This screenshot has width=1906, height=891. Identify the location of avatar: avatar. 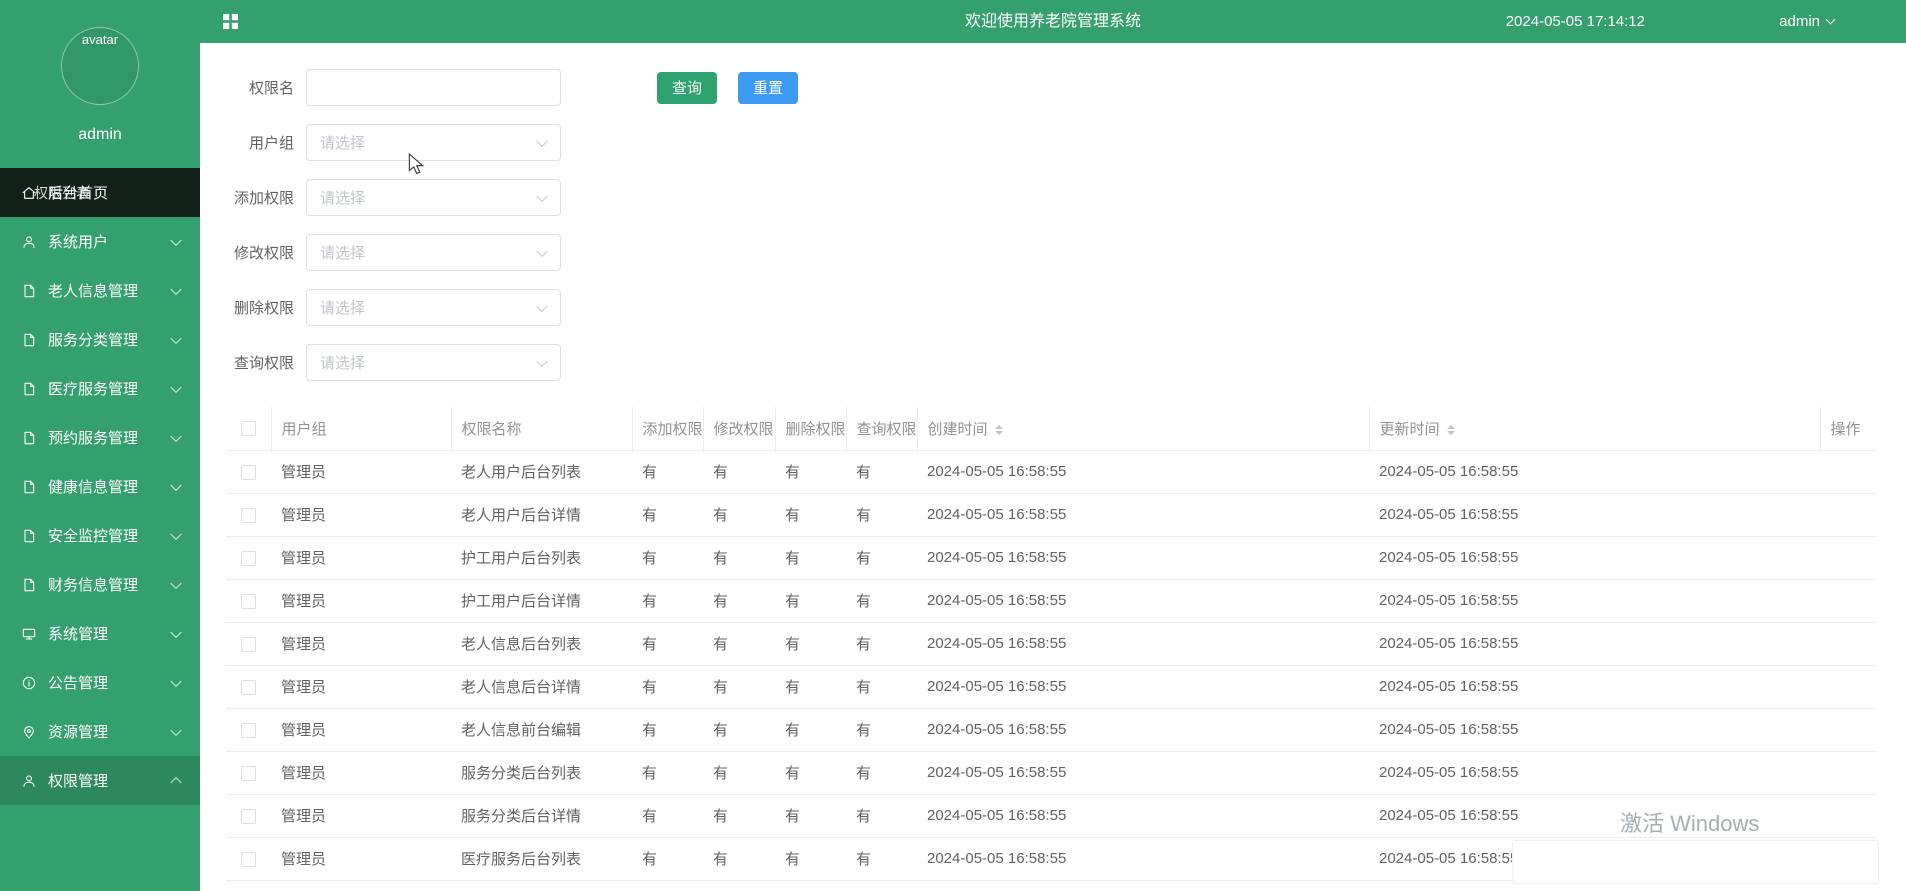
(100, 66).